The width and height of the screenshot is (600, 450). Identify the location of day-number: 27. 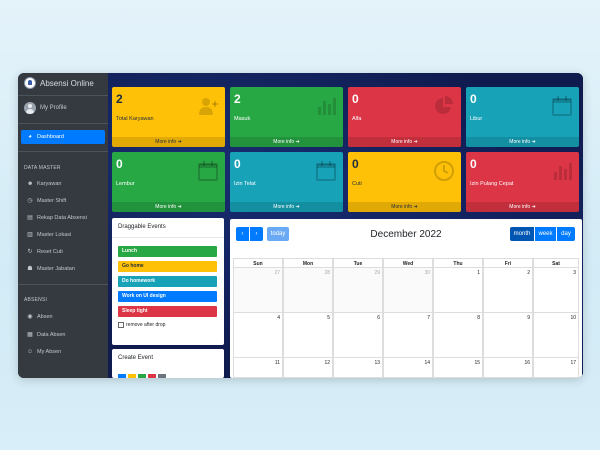
(277, 273).